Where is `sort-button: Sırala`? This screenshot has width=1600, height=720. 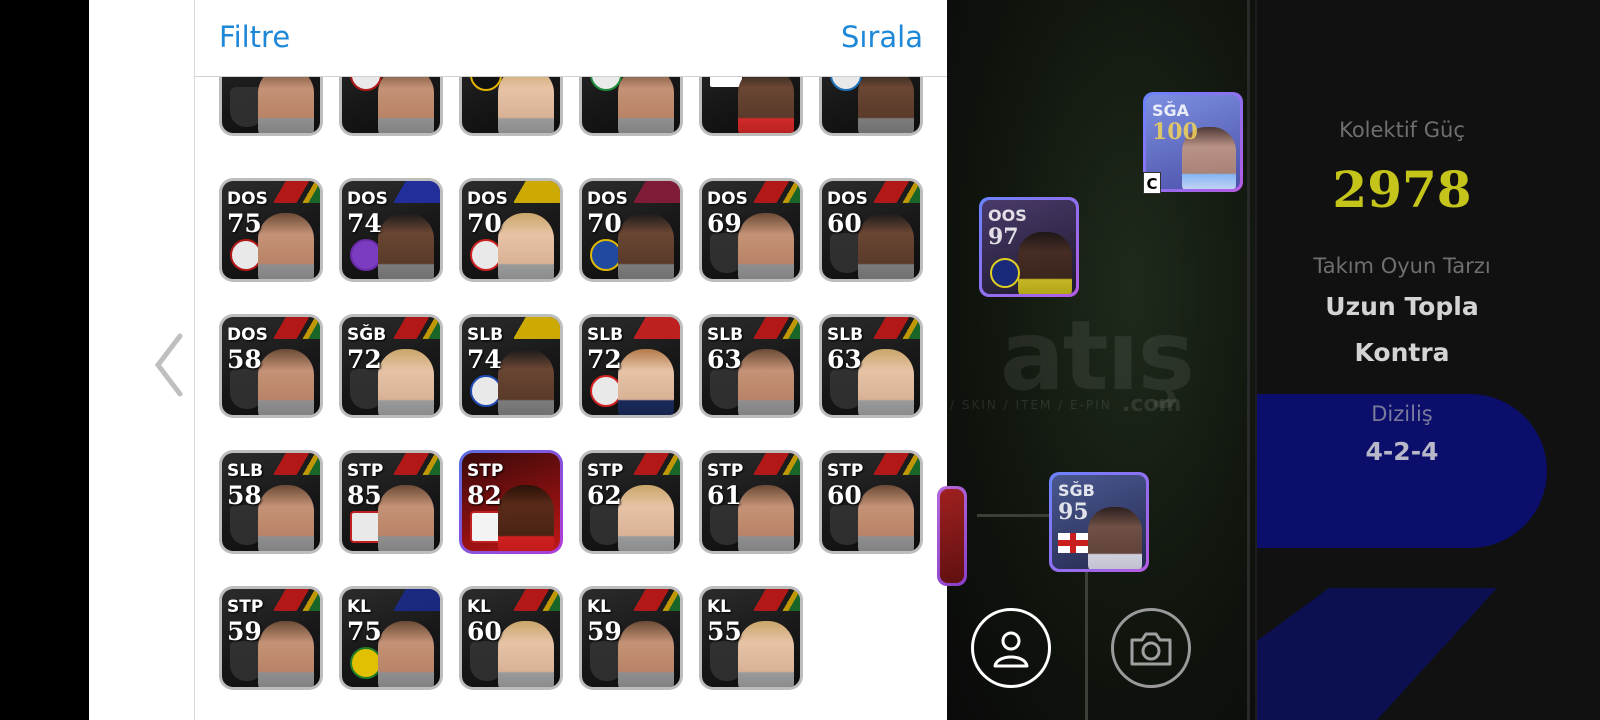 sort-button: Sırala is located at coordinates (882, 37).